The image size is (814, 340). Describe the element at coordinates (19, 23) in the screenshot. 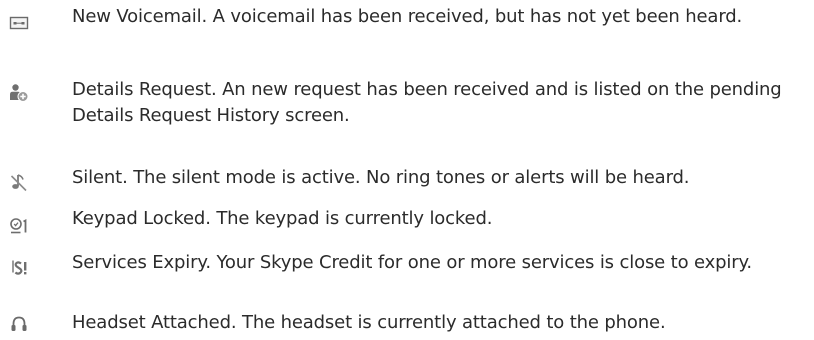

I see `voicemail-icon` at that location.